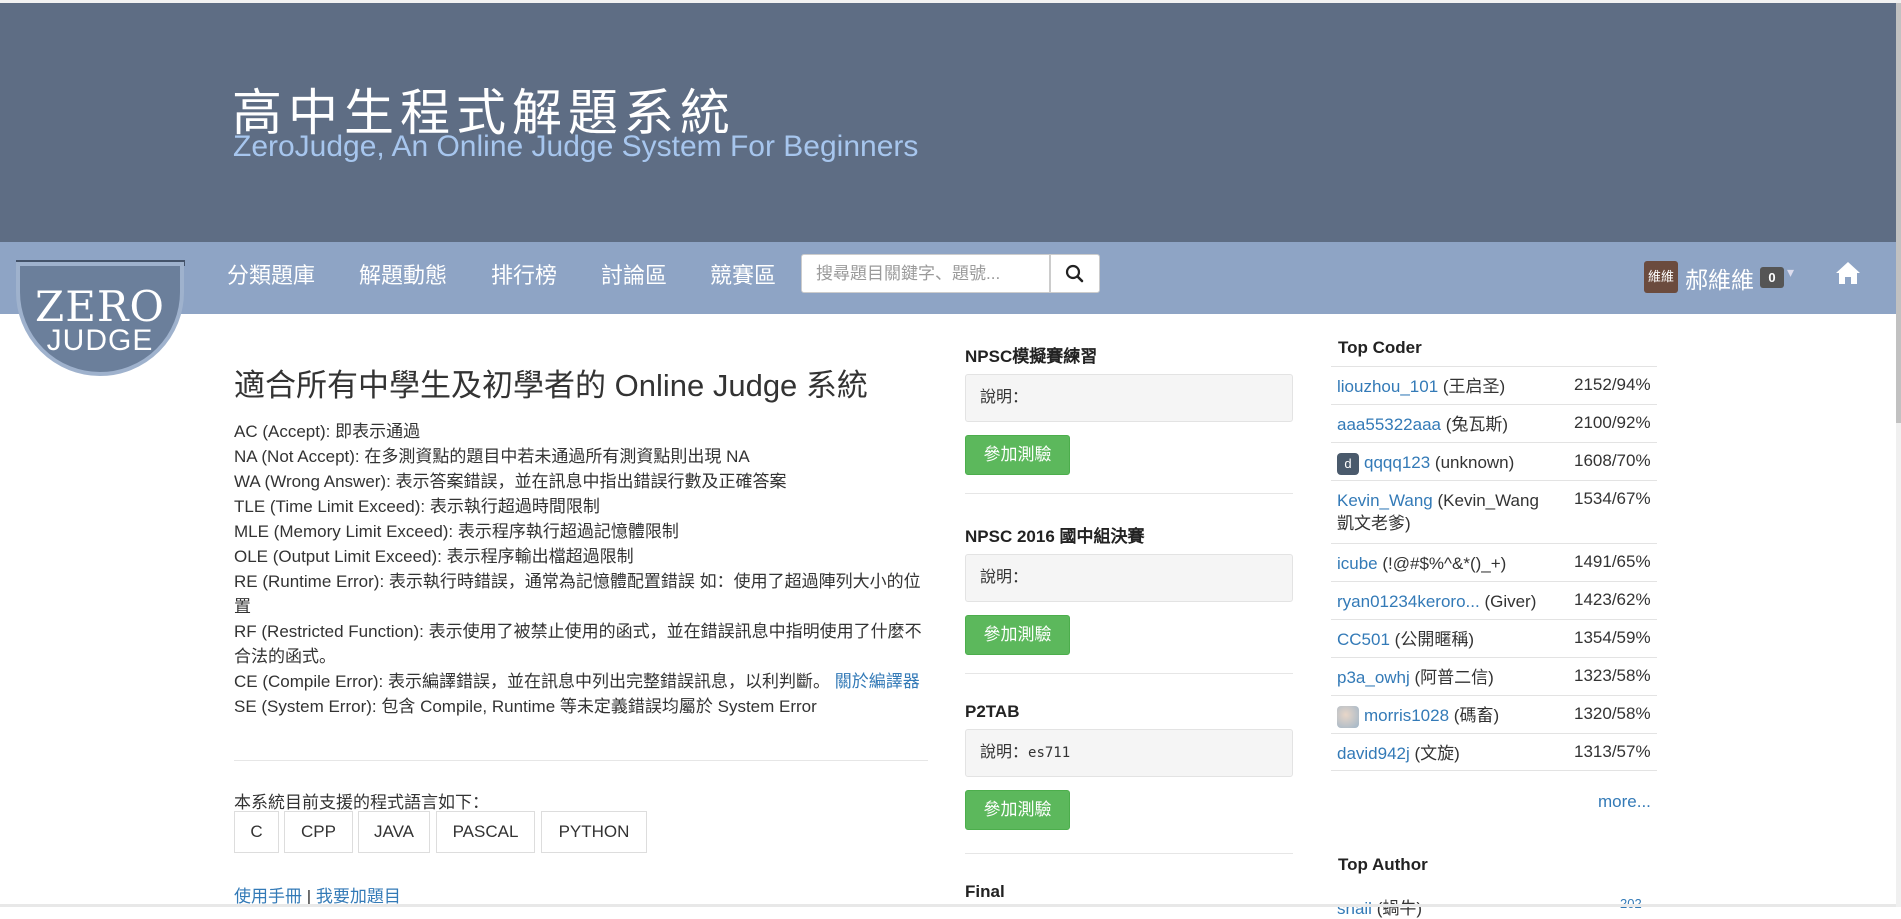  What do you see at coordinates (1031, 356) in the screenshot?
I see `contest-title: NPSC模擬賽練習` at bounding box center [1031, 356].